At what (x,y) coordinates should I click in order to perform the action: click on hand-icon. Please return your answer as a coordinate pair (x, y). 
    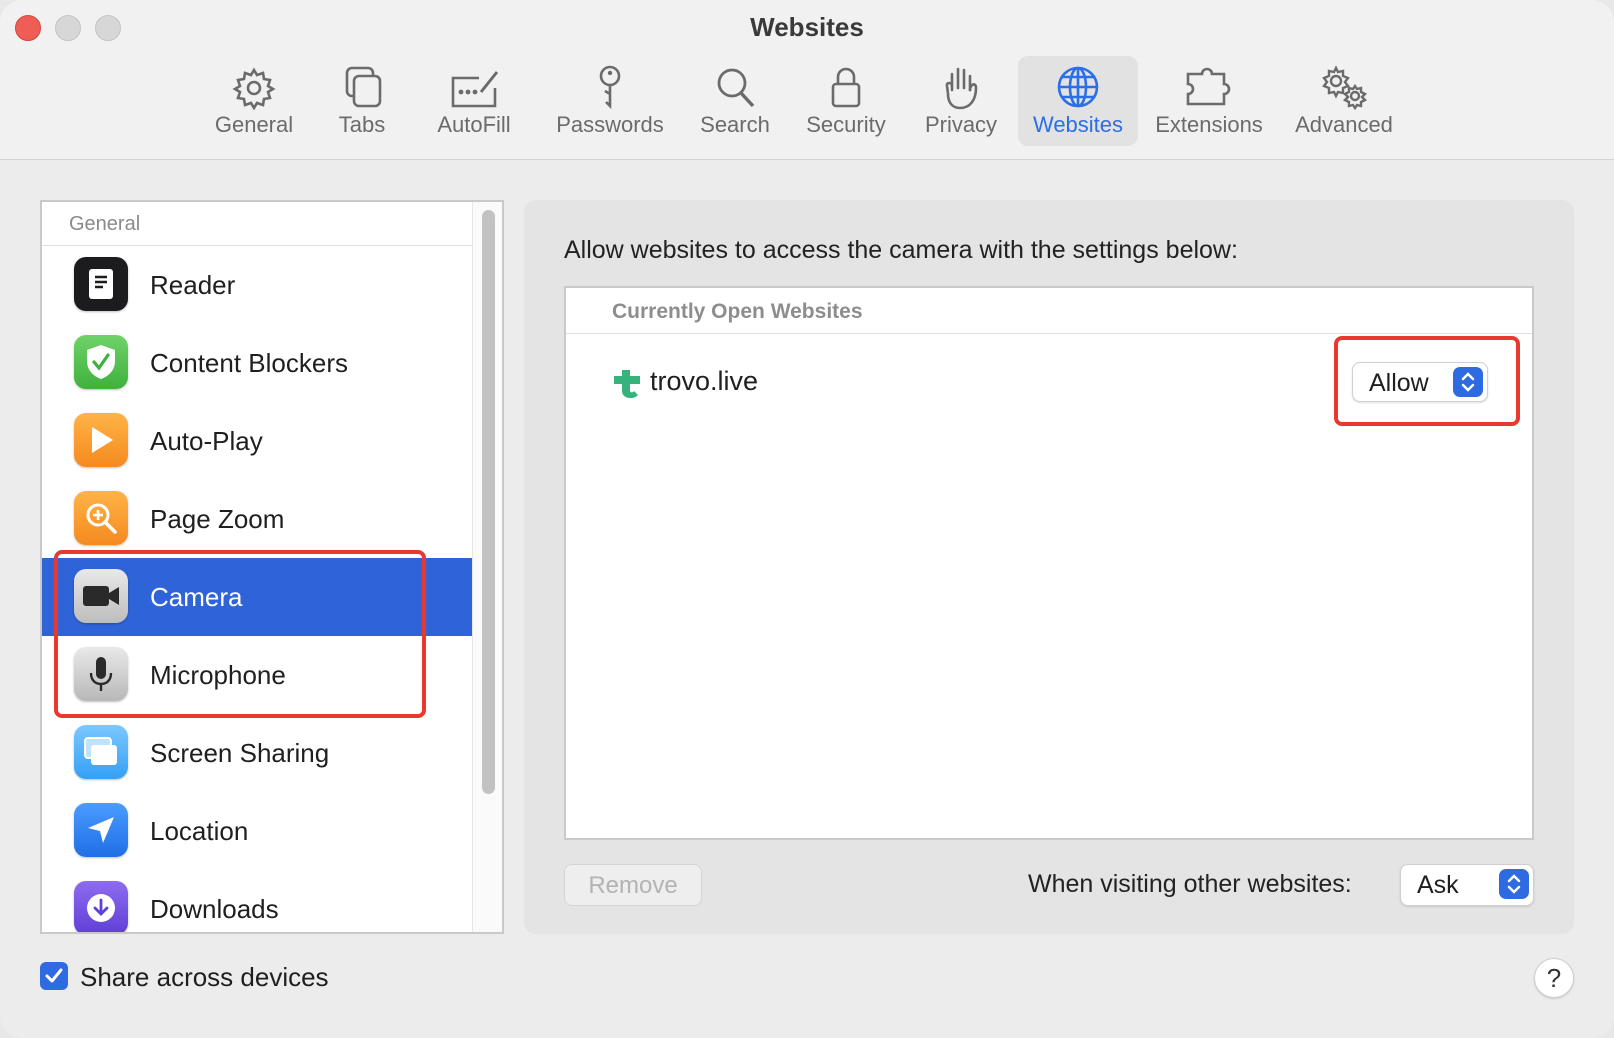
    Looking at the image, I should click on (961, 88).